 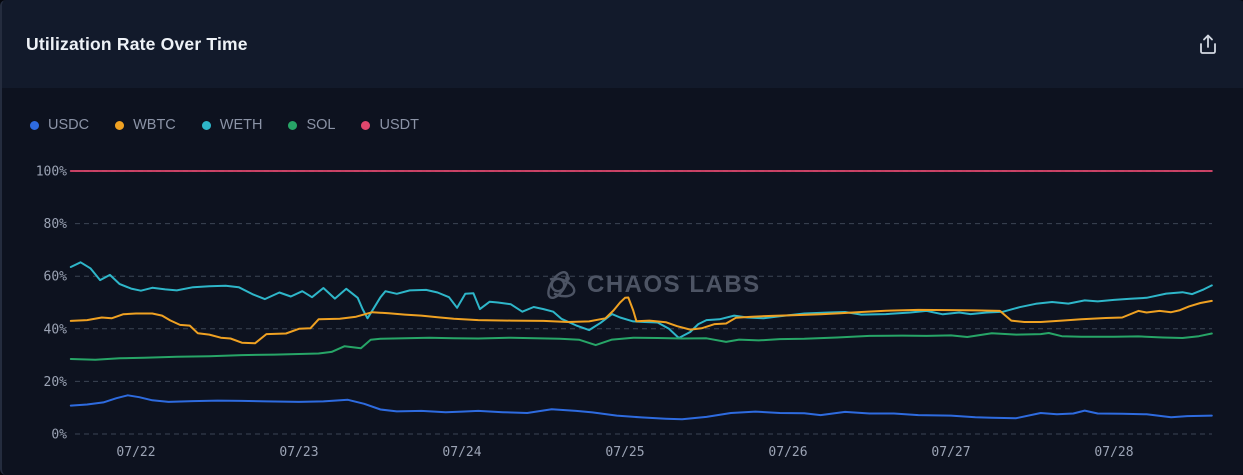 What do you see at coordinates (461, 452) in the screenshot?
I see `x-tick-label: 07/24` at bounding box center [461, 452].